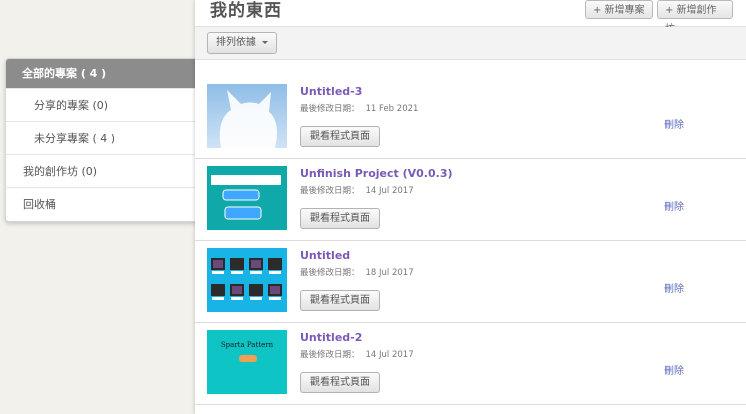 This screenshot has width=746, height=414. I want to click on sort-dropdown: 排列依據, so click(242, 43).